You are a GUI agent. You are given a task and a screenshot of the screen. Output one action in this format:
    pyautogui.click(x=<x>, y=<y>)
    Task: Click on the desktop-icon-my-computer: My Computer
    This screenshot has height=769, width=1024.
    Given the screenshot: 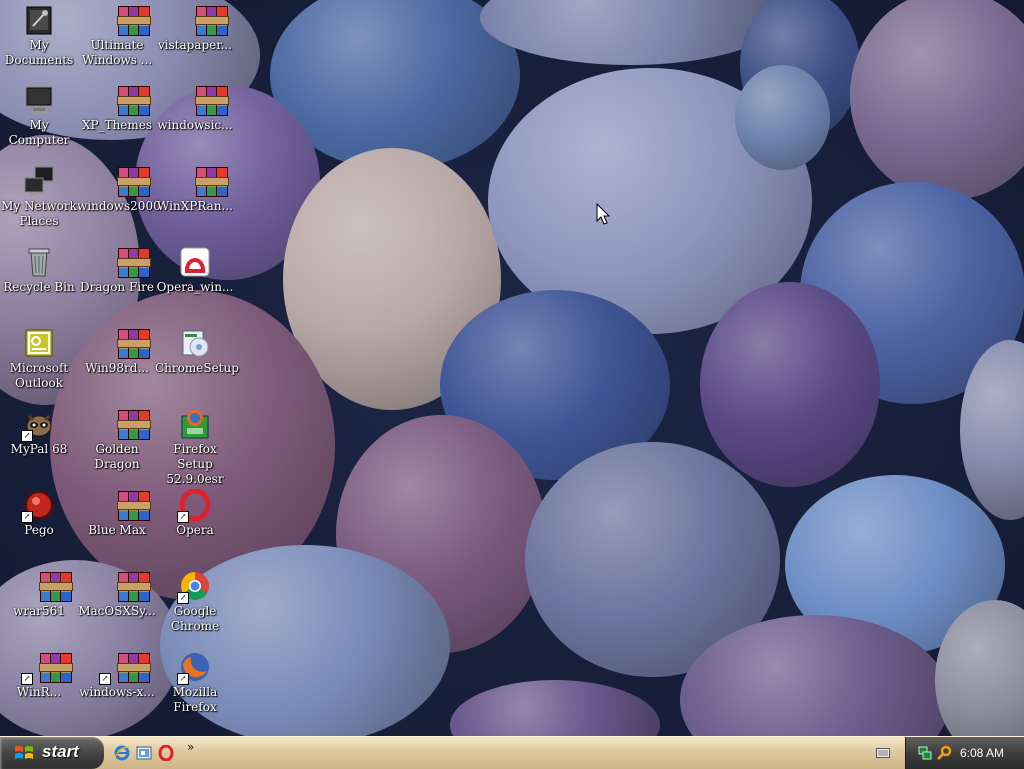 What is the action you would take?
    pyautogui.click(x=39, y=116)
    